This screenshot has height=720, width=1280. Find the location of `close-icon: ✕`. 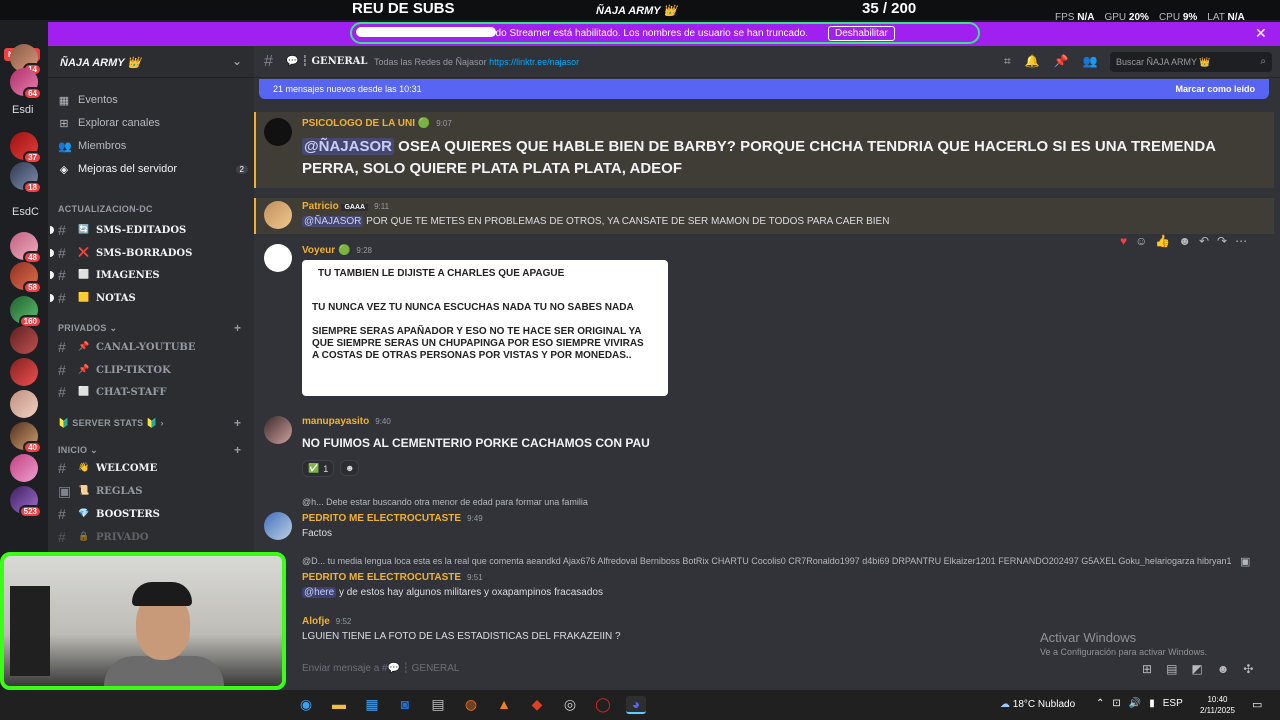

close-icon: ✕ is located at coordinates (1261, 33).